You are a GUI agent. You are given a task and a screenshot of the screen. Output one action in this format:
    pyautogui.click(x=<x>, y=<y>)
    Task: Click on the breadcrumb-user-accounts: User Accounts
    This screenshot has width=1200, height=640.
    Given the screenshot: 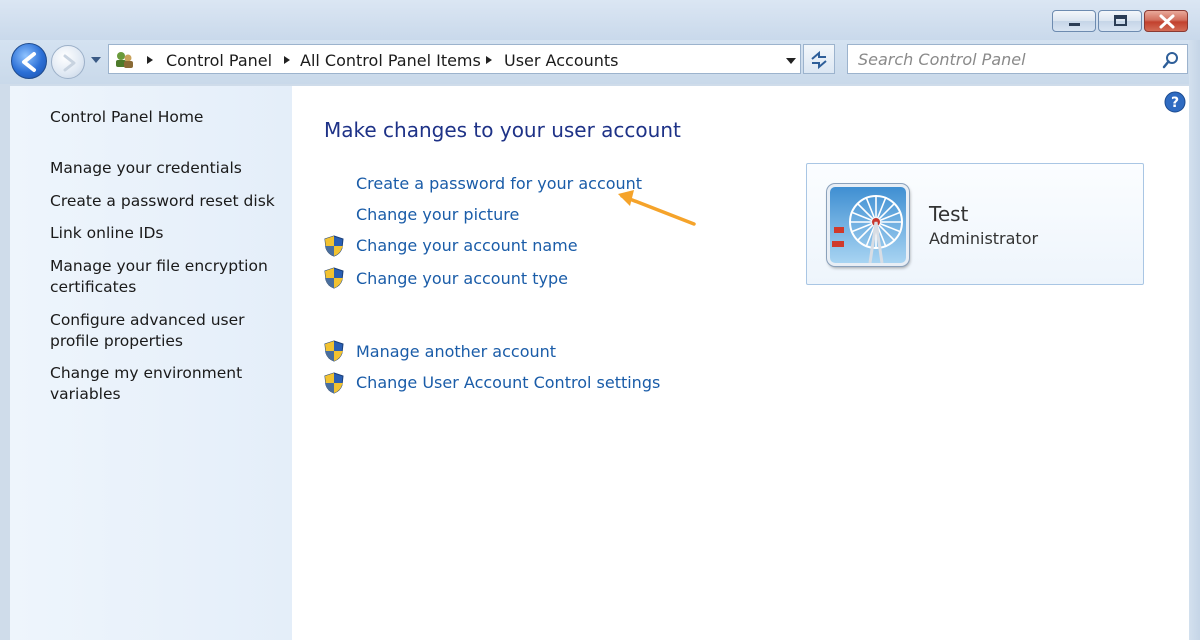 What is the action you would take?
    pyautogui.click(x=561, y=60)
    